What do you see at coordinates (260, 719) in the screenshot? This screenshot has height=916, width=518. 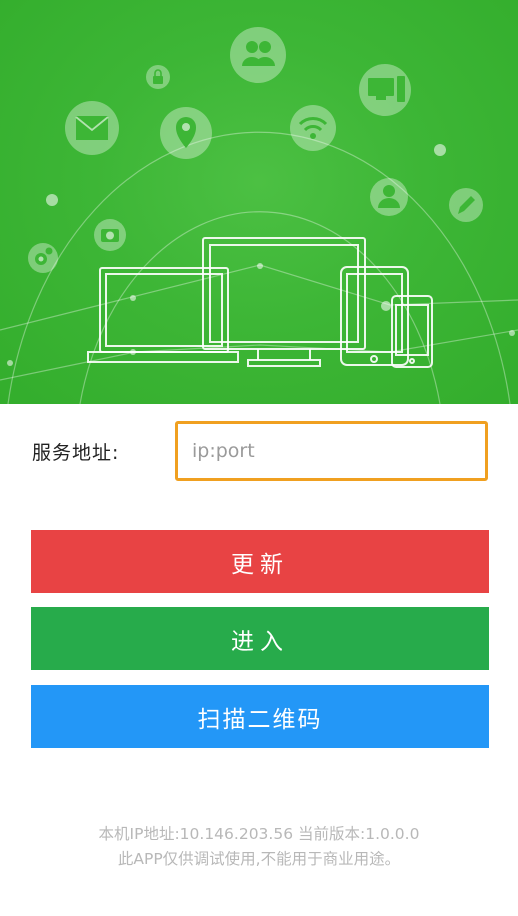 I see `scan-qr-button-label: 扫描二维码` at bounding box center [260, 719].